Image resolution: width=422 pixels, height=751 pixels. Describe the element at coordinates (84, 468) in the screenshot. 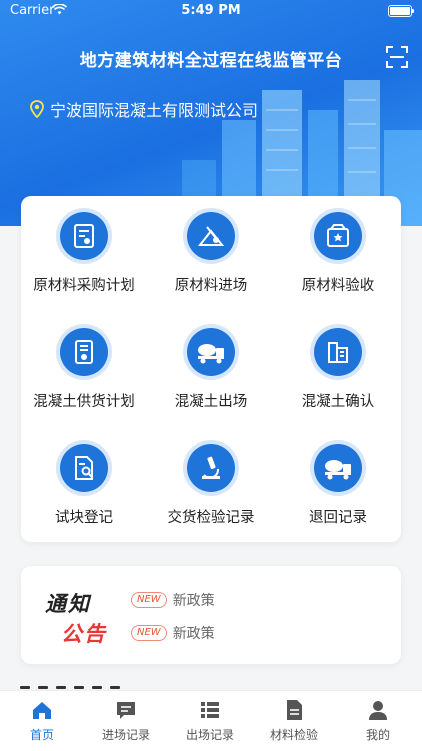

I see `test-block-icon` at that location.